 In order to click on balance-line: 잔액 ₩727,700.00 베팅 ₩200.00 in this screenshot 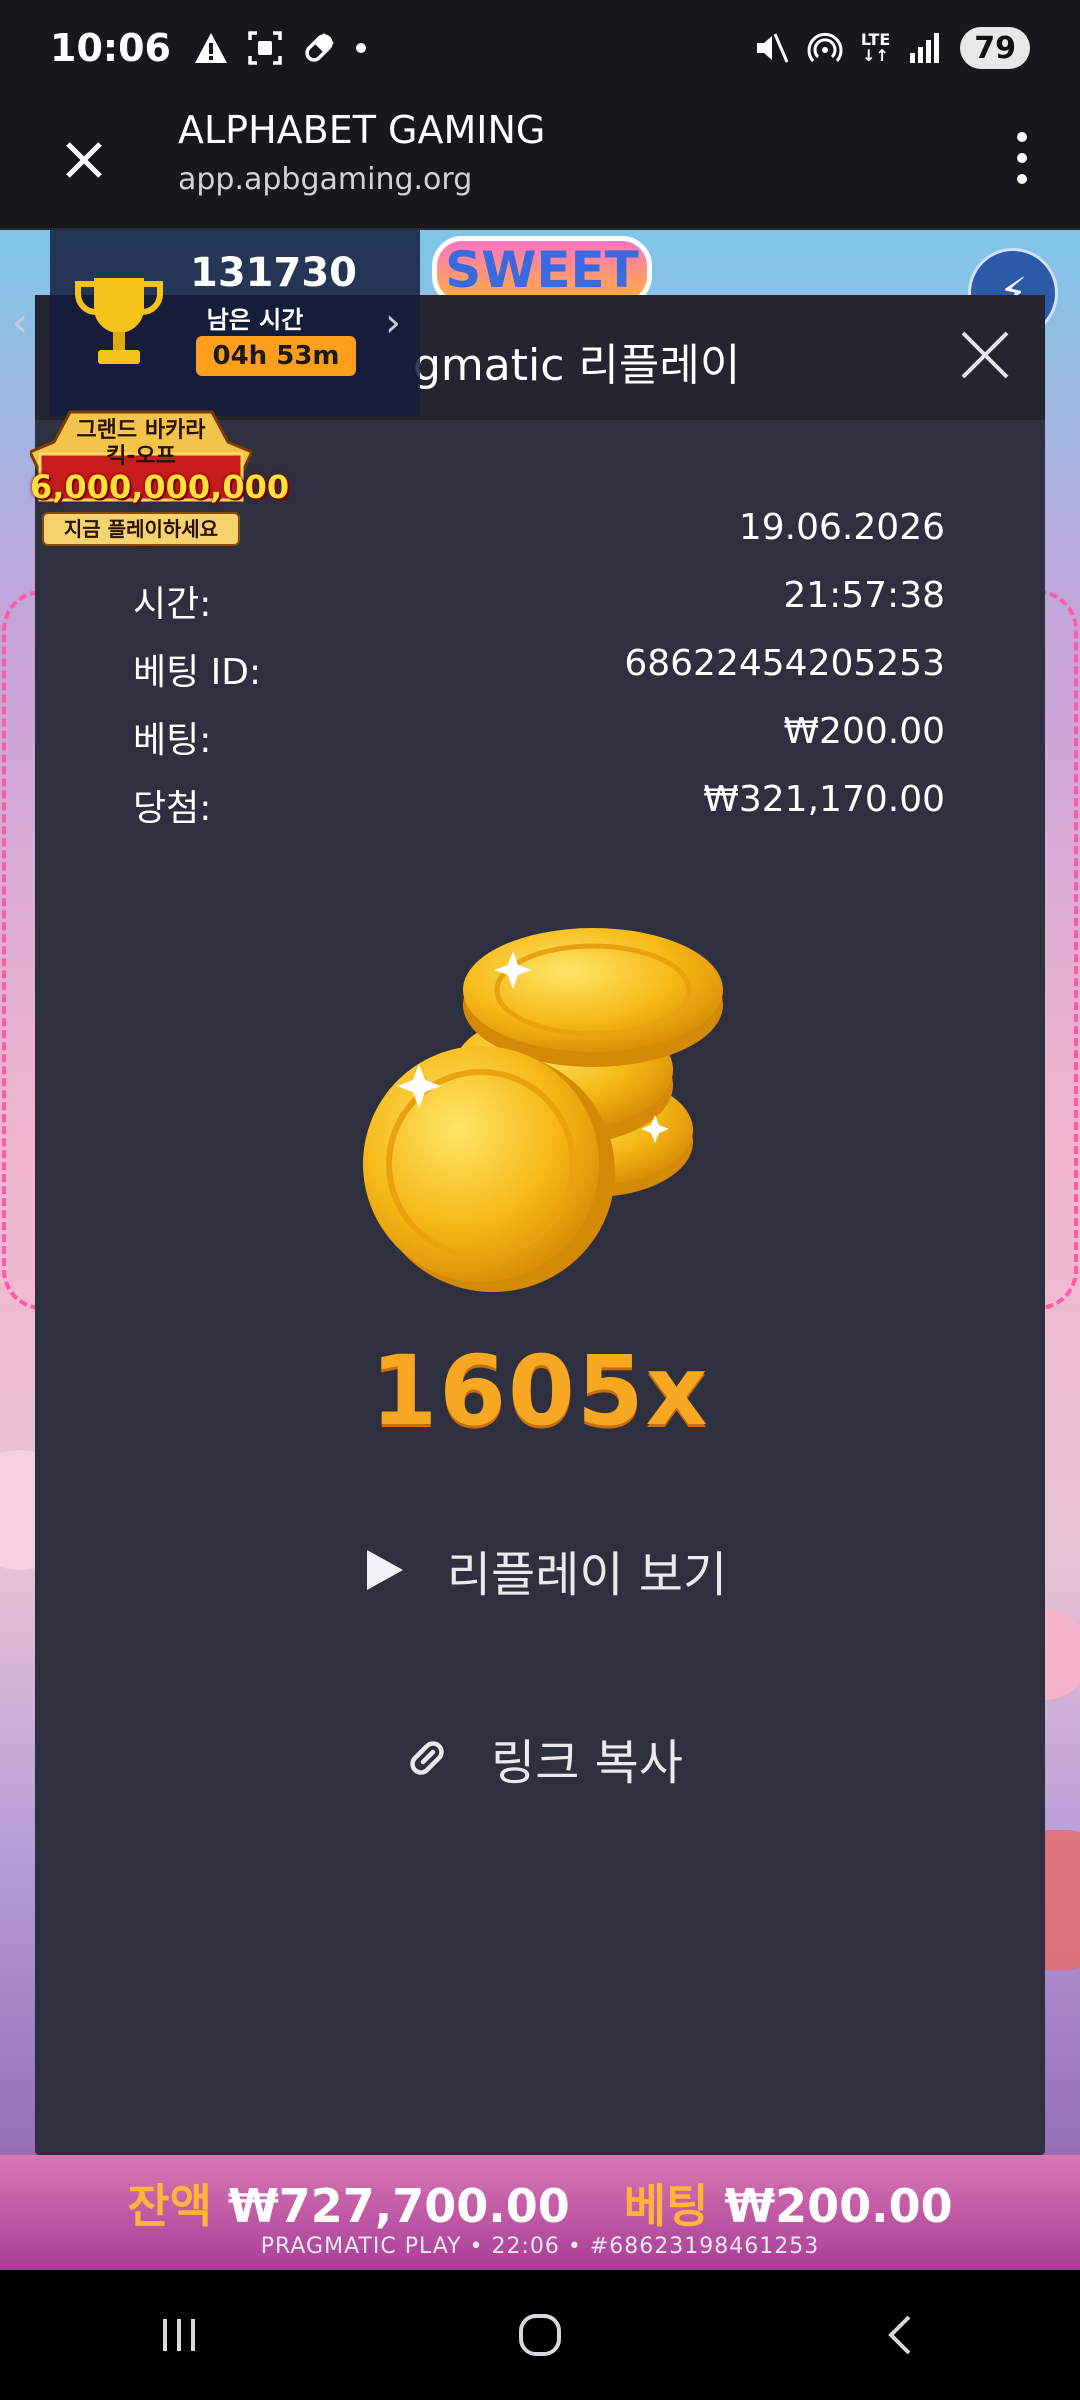, I will do `click(540, 2203)`.